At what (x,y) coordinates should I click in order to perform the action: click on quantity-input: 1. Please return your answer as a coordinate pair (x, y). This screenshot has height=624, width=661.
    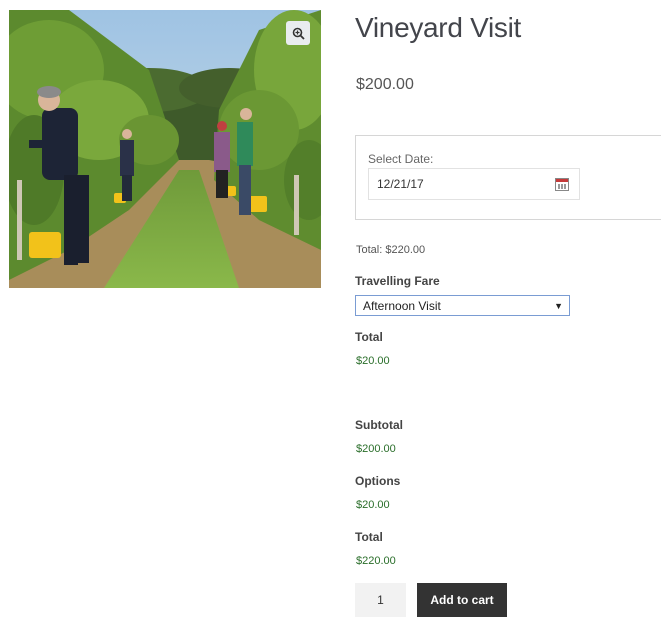
    Looking at the image, I should click on (380, 600).